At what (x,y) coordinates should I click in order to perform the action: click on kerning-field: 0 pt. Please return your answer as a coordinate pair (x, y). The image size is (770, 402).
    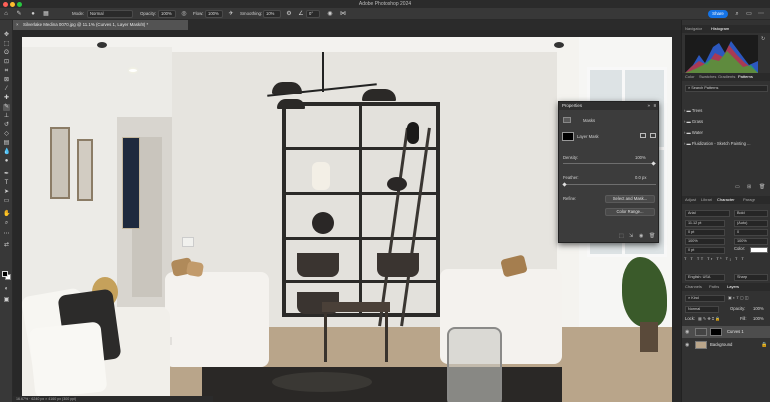
    Looking at the image, I should click on (705, 232).